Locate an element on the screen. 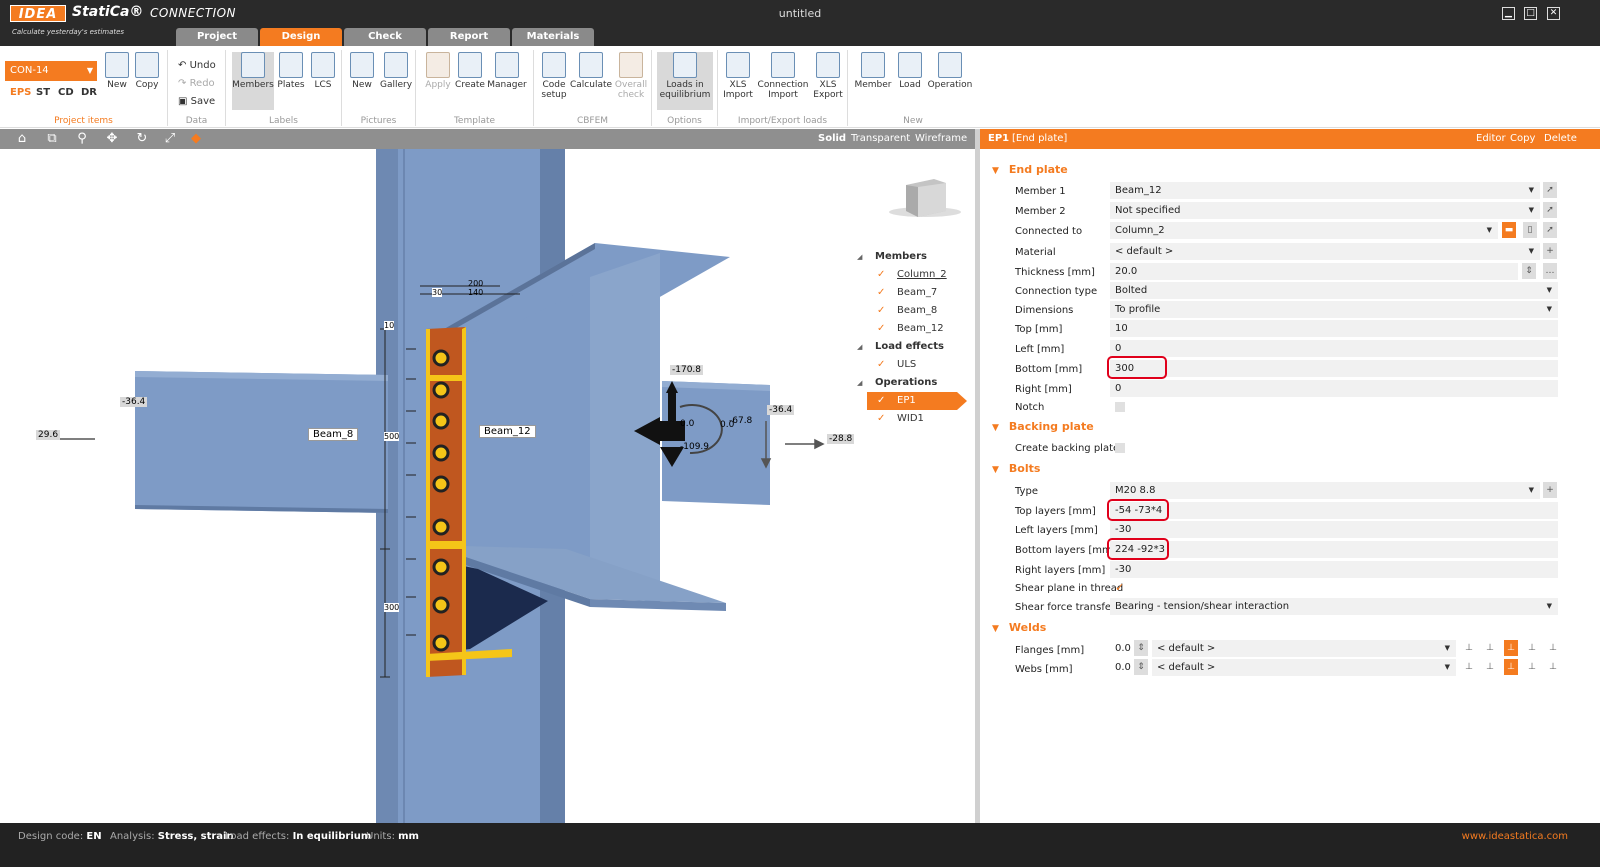 Image resolution: width=1600 pixels, height=867 pixels. bottom-layers-input: 224 -92*3 is located at coordinates (1334, 549).